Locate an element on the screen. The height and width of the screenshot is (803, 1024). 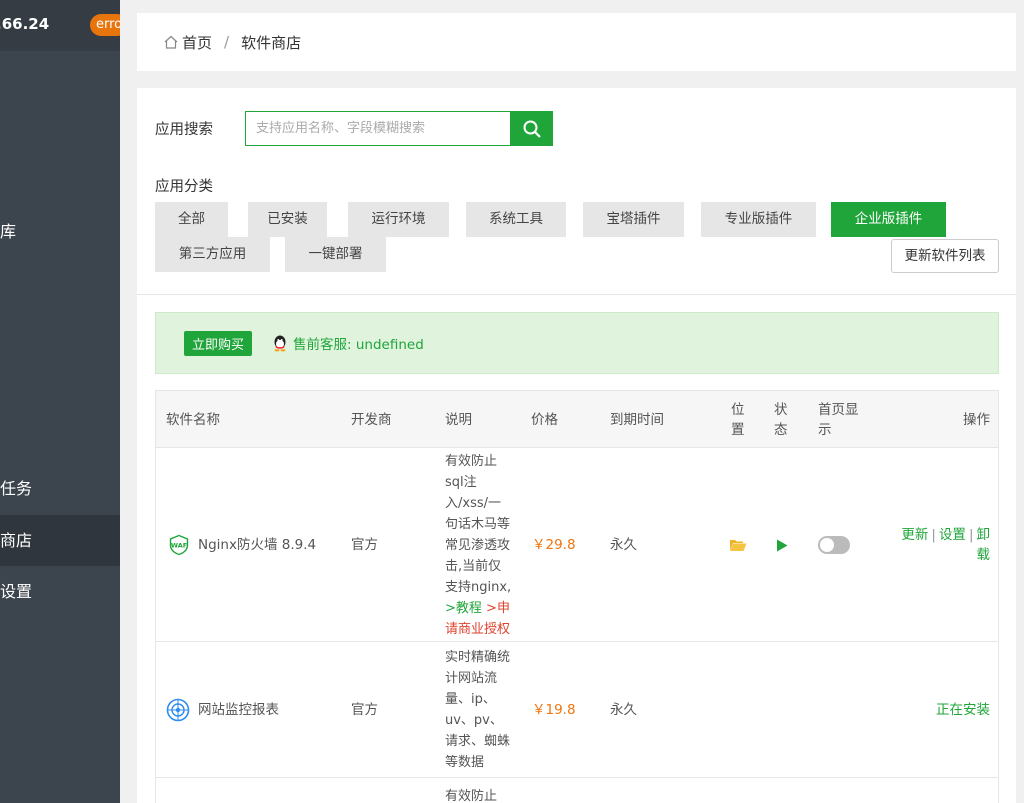
header-operations: 操作 is located at coordinates (976, 419).